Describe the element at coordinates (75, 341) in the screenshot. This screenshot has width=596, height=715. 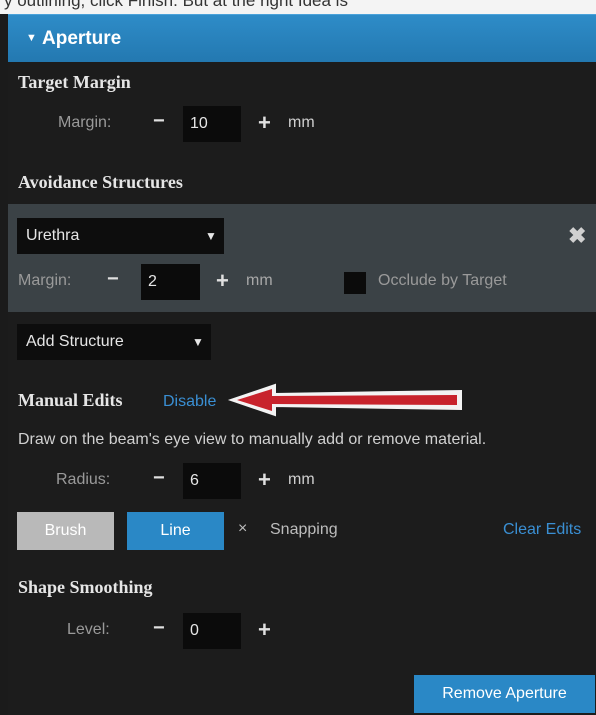
I see `add-structure-label: Add Structure` at that location.